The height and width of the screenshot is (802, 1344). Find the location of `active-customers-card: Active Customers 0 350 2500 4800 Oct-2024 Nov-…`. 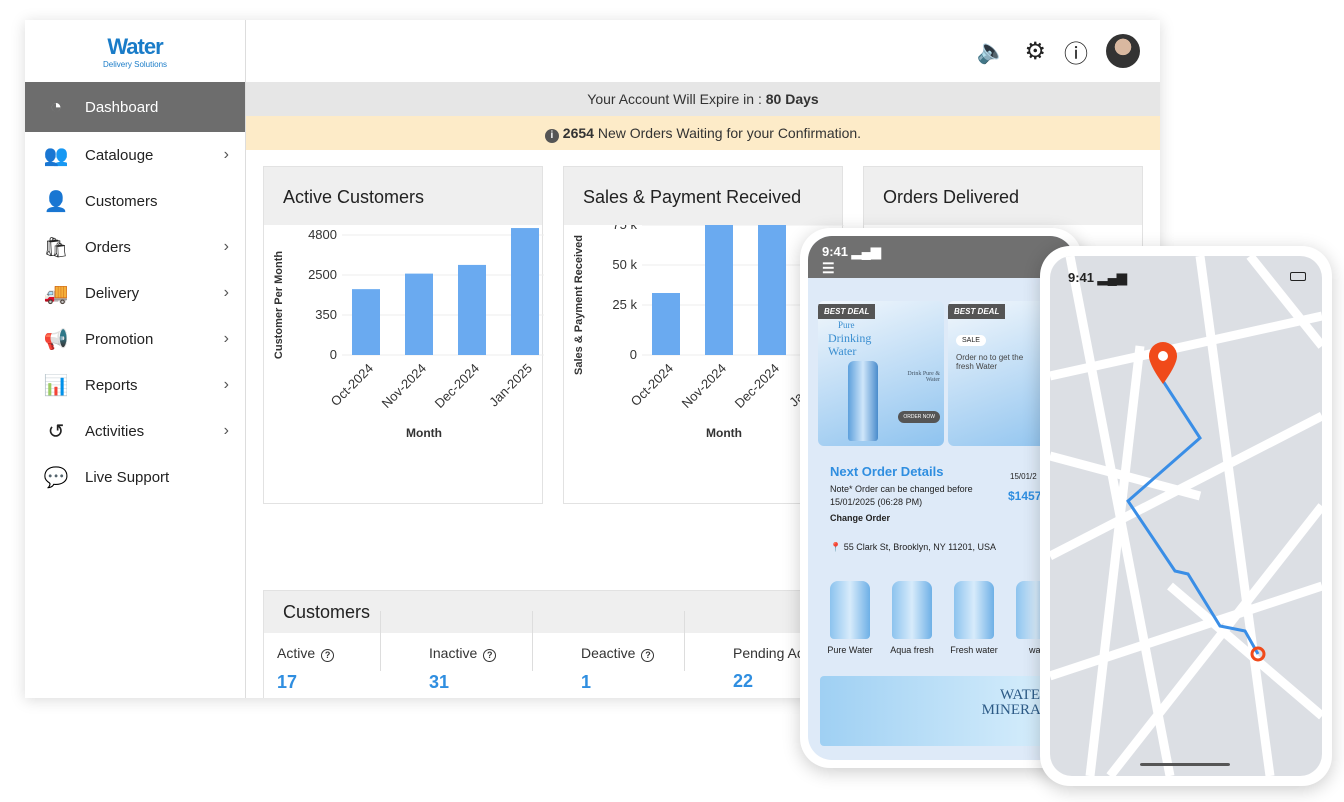

active-customers-card: Active Customers 0 350 2500 4800 Oct-2024 Nov-… is located at coordinates (403, 335).